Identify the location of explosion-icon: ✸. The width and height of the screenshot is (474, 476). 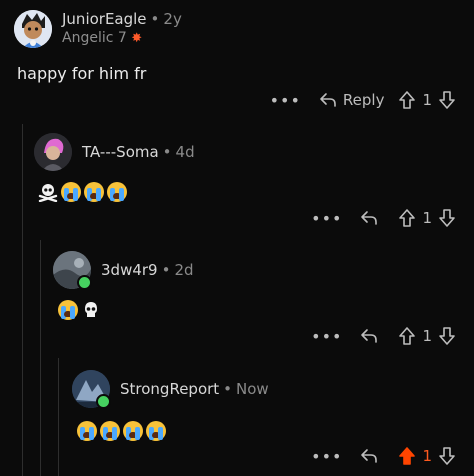
(137, 38).